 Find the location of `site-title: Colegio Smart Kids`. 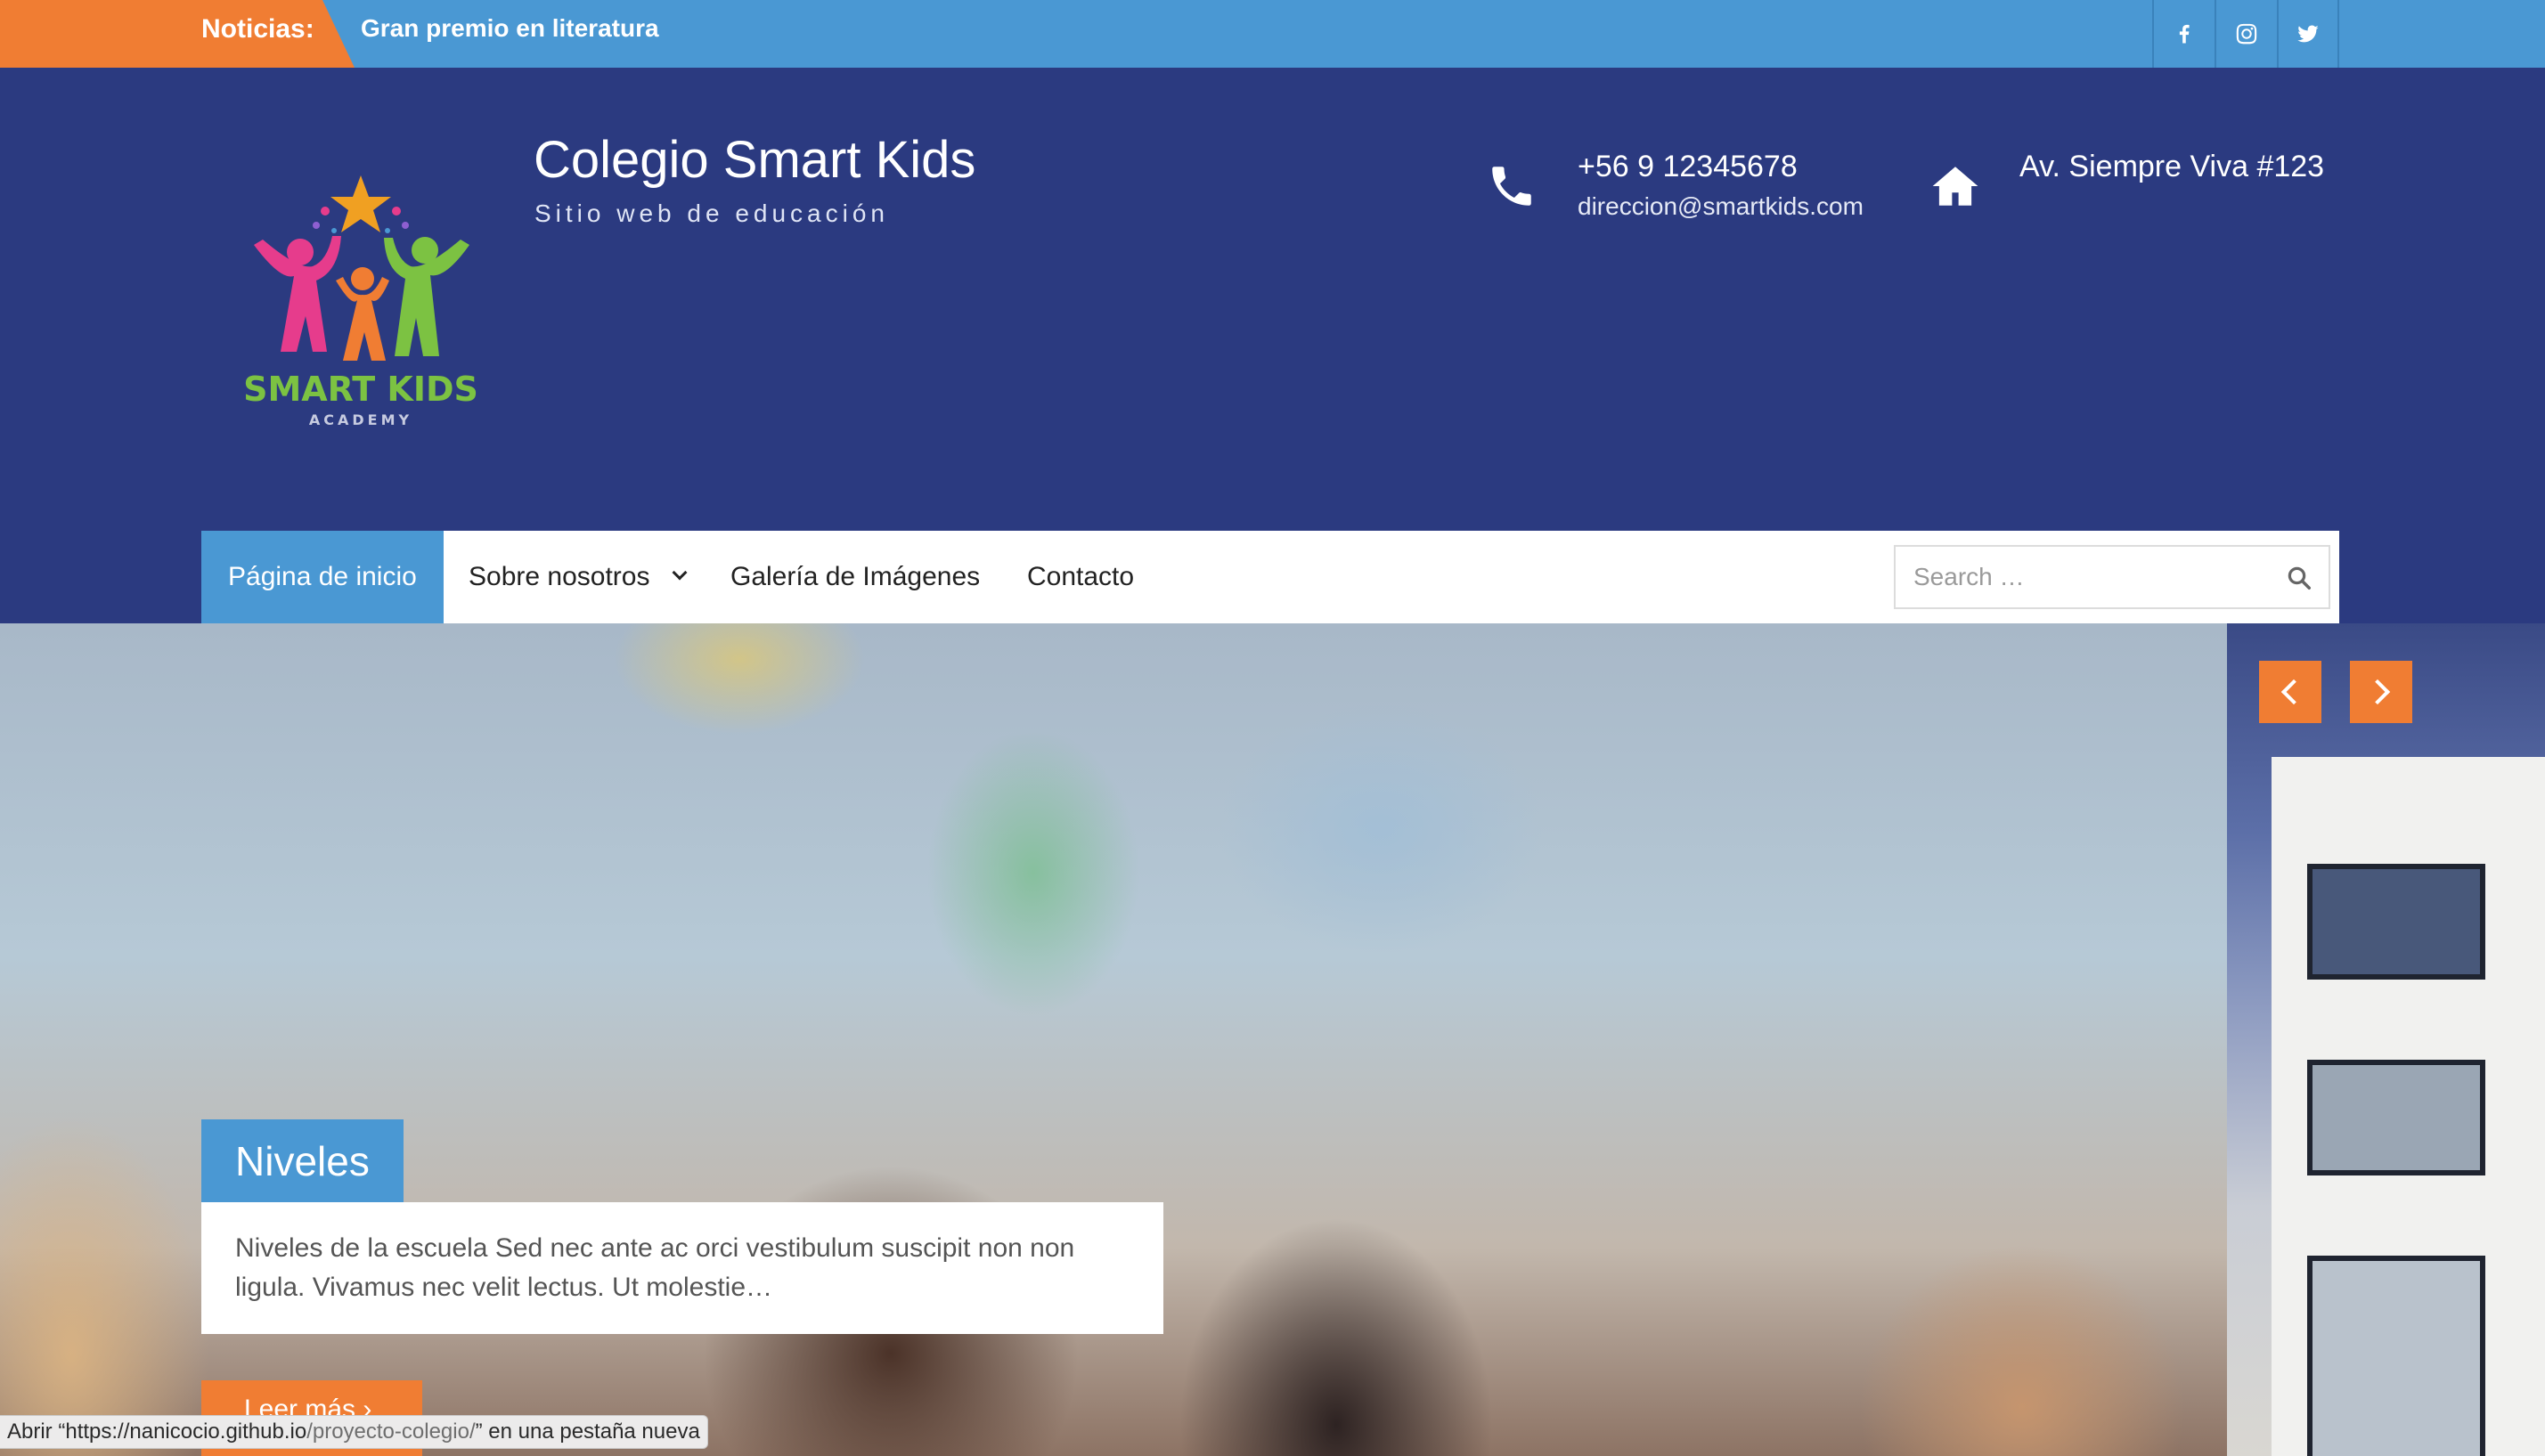

site-title: Colegio Smart Kids is located at coordinates (754, 160).